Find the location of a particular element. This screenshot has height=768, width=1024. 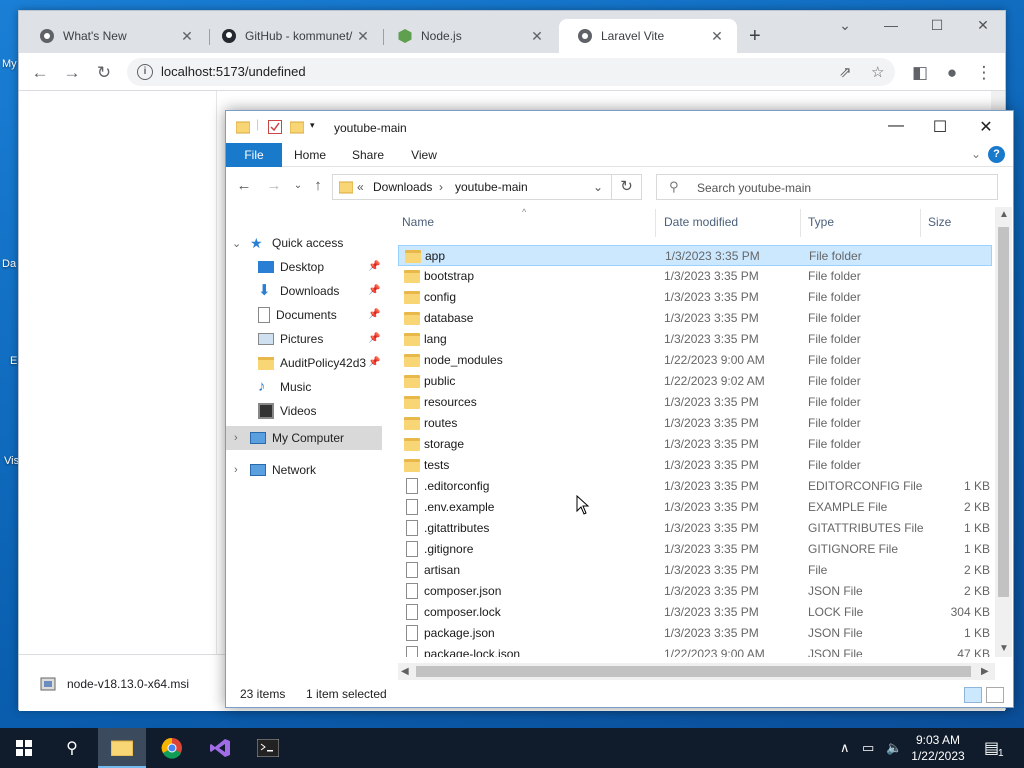

tab-github: GitHub - kommunet/ ✕ is located at coordinates (293, 36).